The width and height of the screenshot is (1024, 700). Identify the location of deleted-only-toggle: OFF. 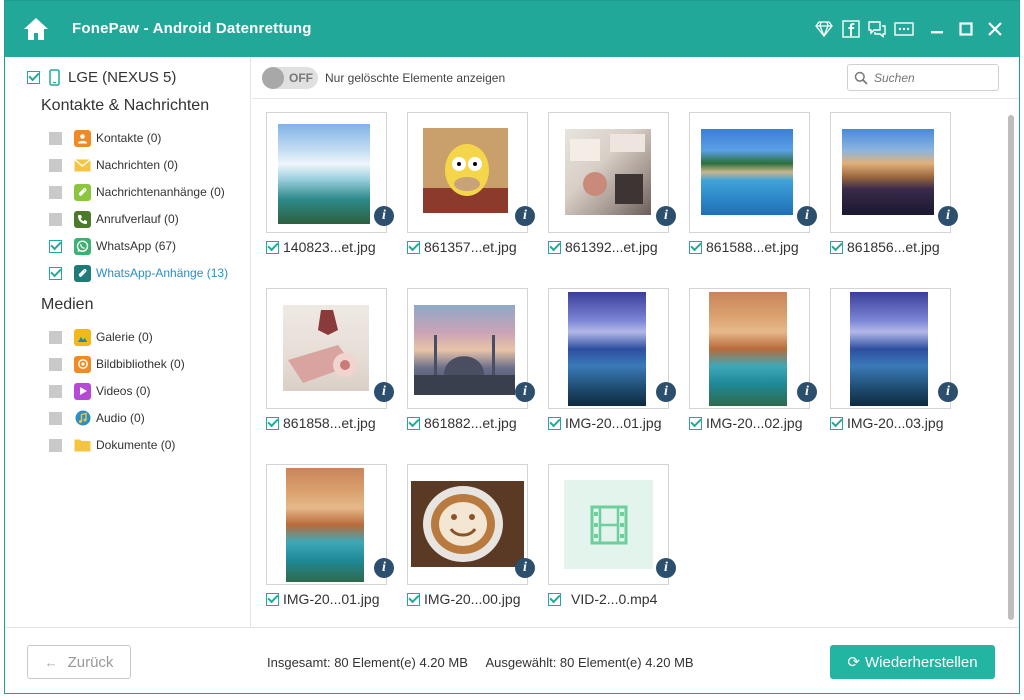
(290, 78).